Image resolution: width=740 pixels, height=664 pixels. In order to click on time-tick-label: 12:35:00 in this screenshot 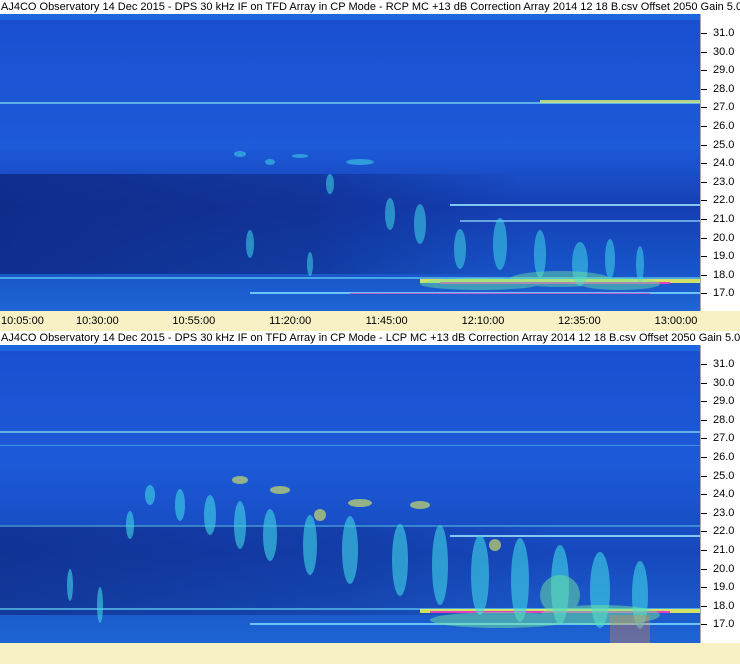, I will do `click(579, 321)`.